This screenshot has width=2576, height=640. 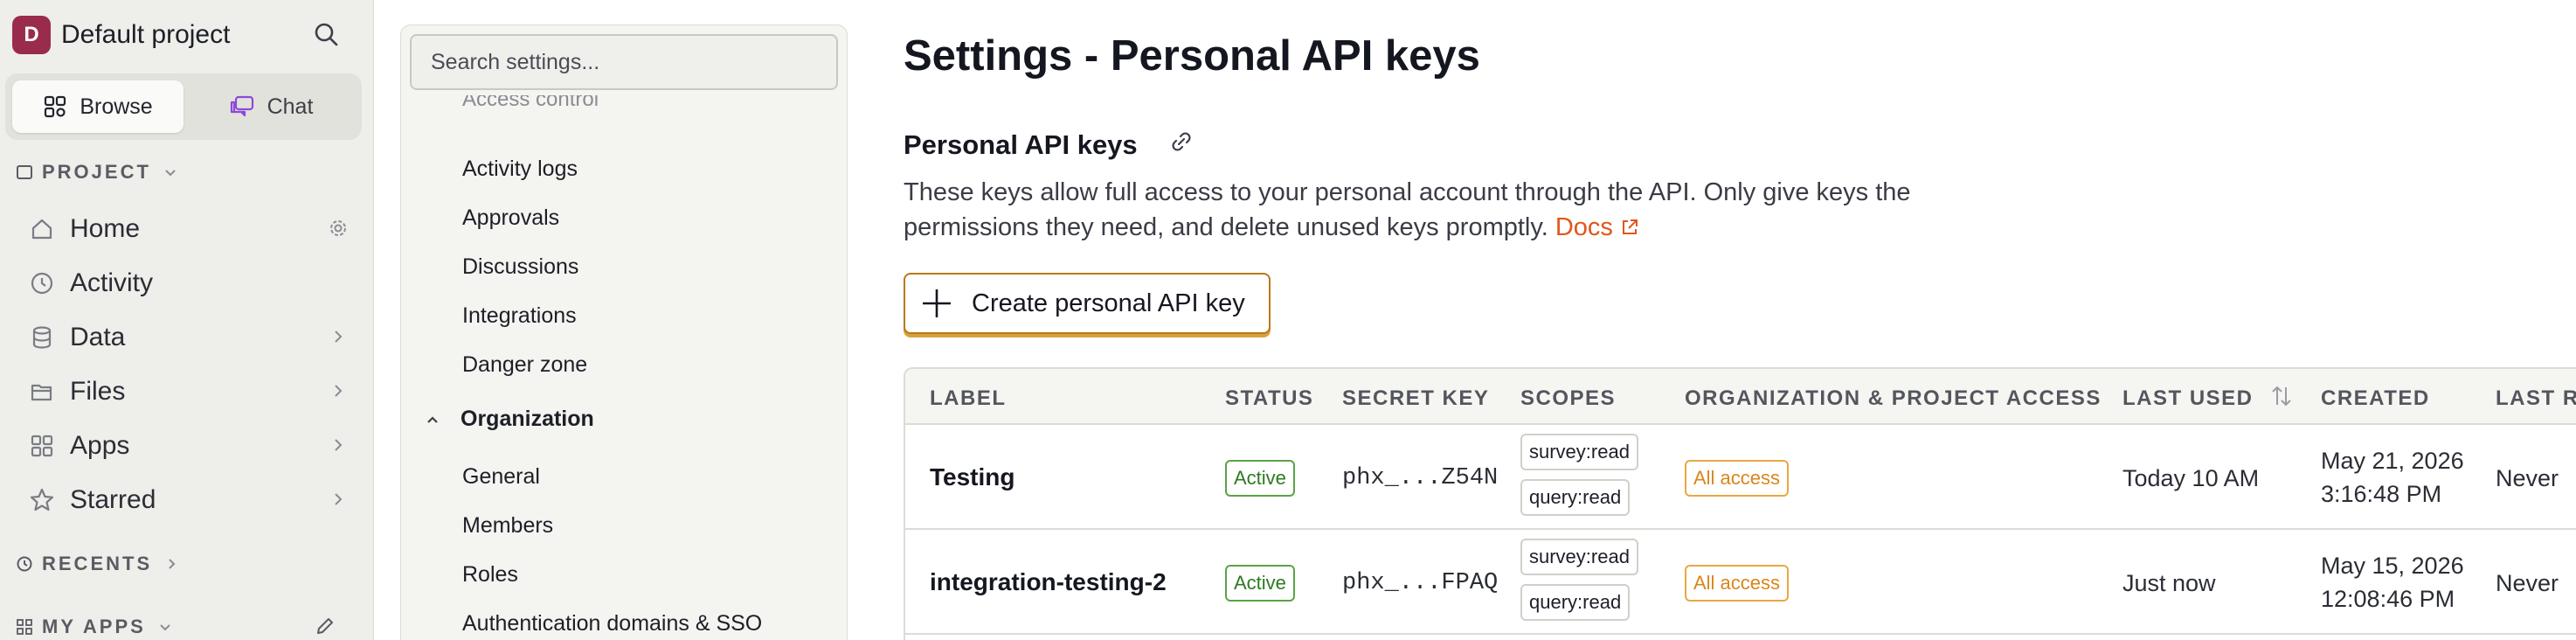 I want to click on column-scopes: SCOPES, so click(x=1568, y=398).